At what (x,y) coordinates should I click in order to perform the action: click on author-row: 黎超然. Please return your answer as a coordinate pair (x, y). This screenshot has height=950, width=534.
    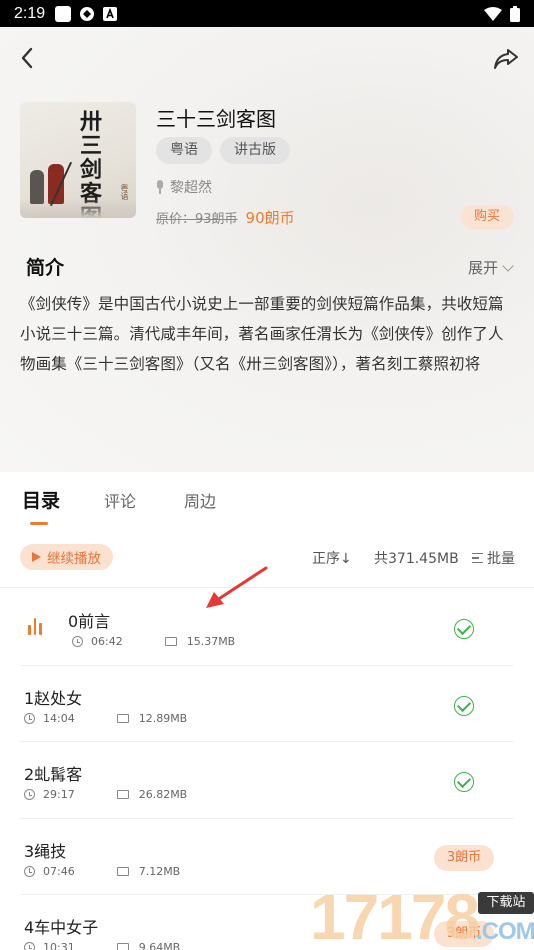
    Looking at the image, I should click on (184, 187).